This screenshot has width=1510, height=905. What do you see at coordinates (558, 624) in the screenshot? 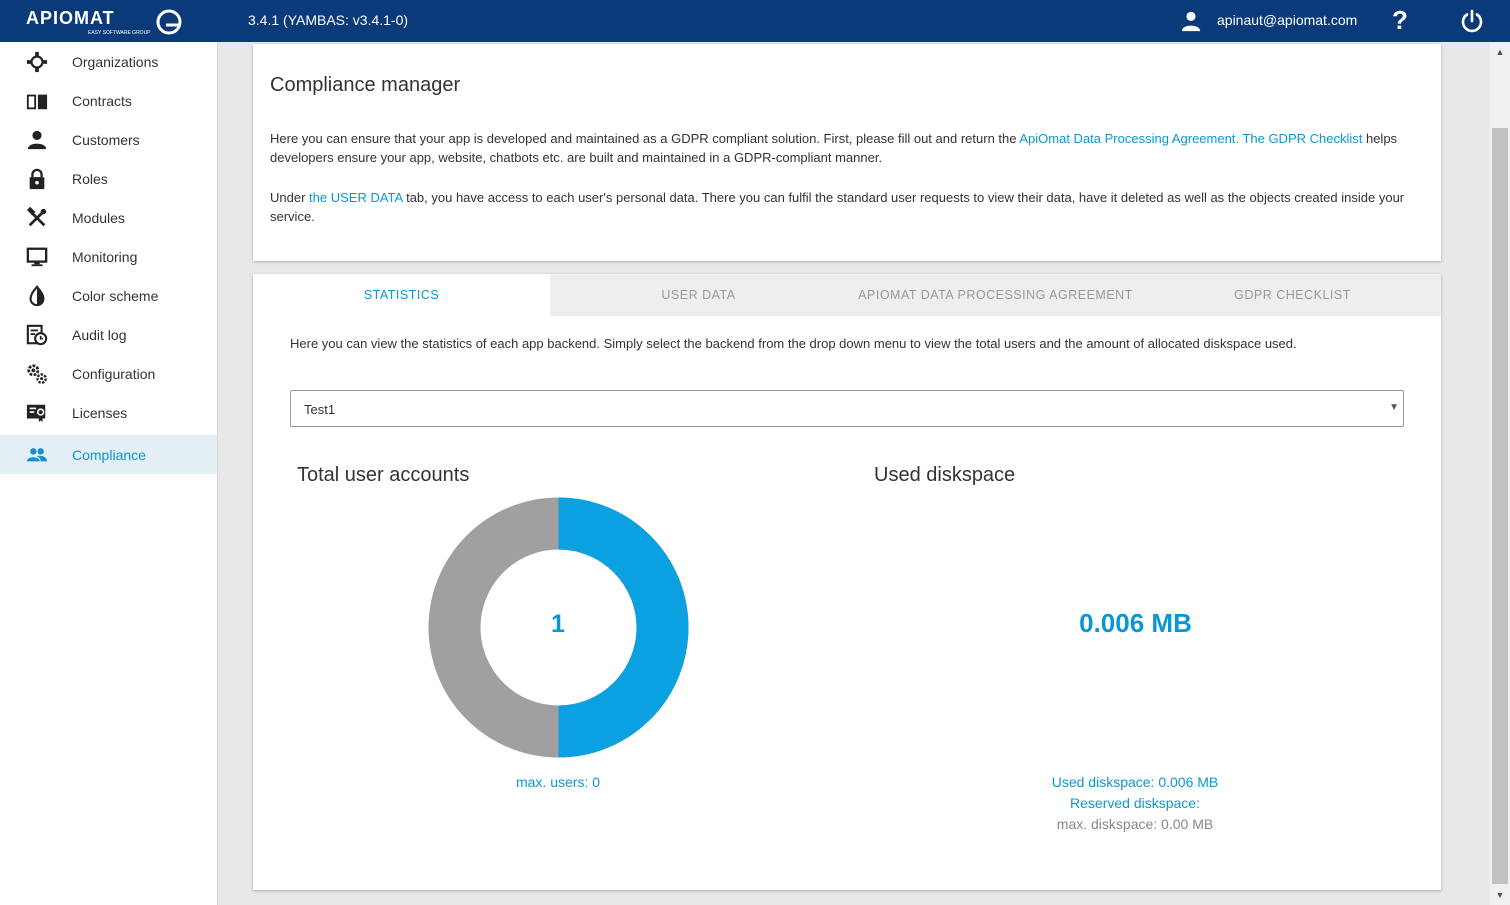
I see `total-users-count: 1` at bounding box center [558, 624].